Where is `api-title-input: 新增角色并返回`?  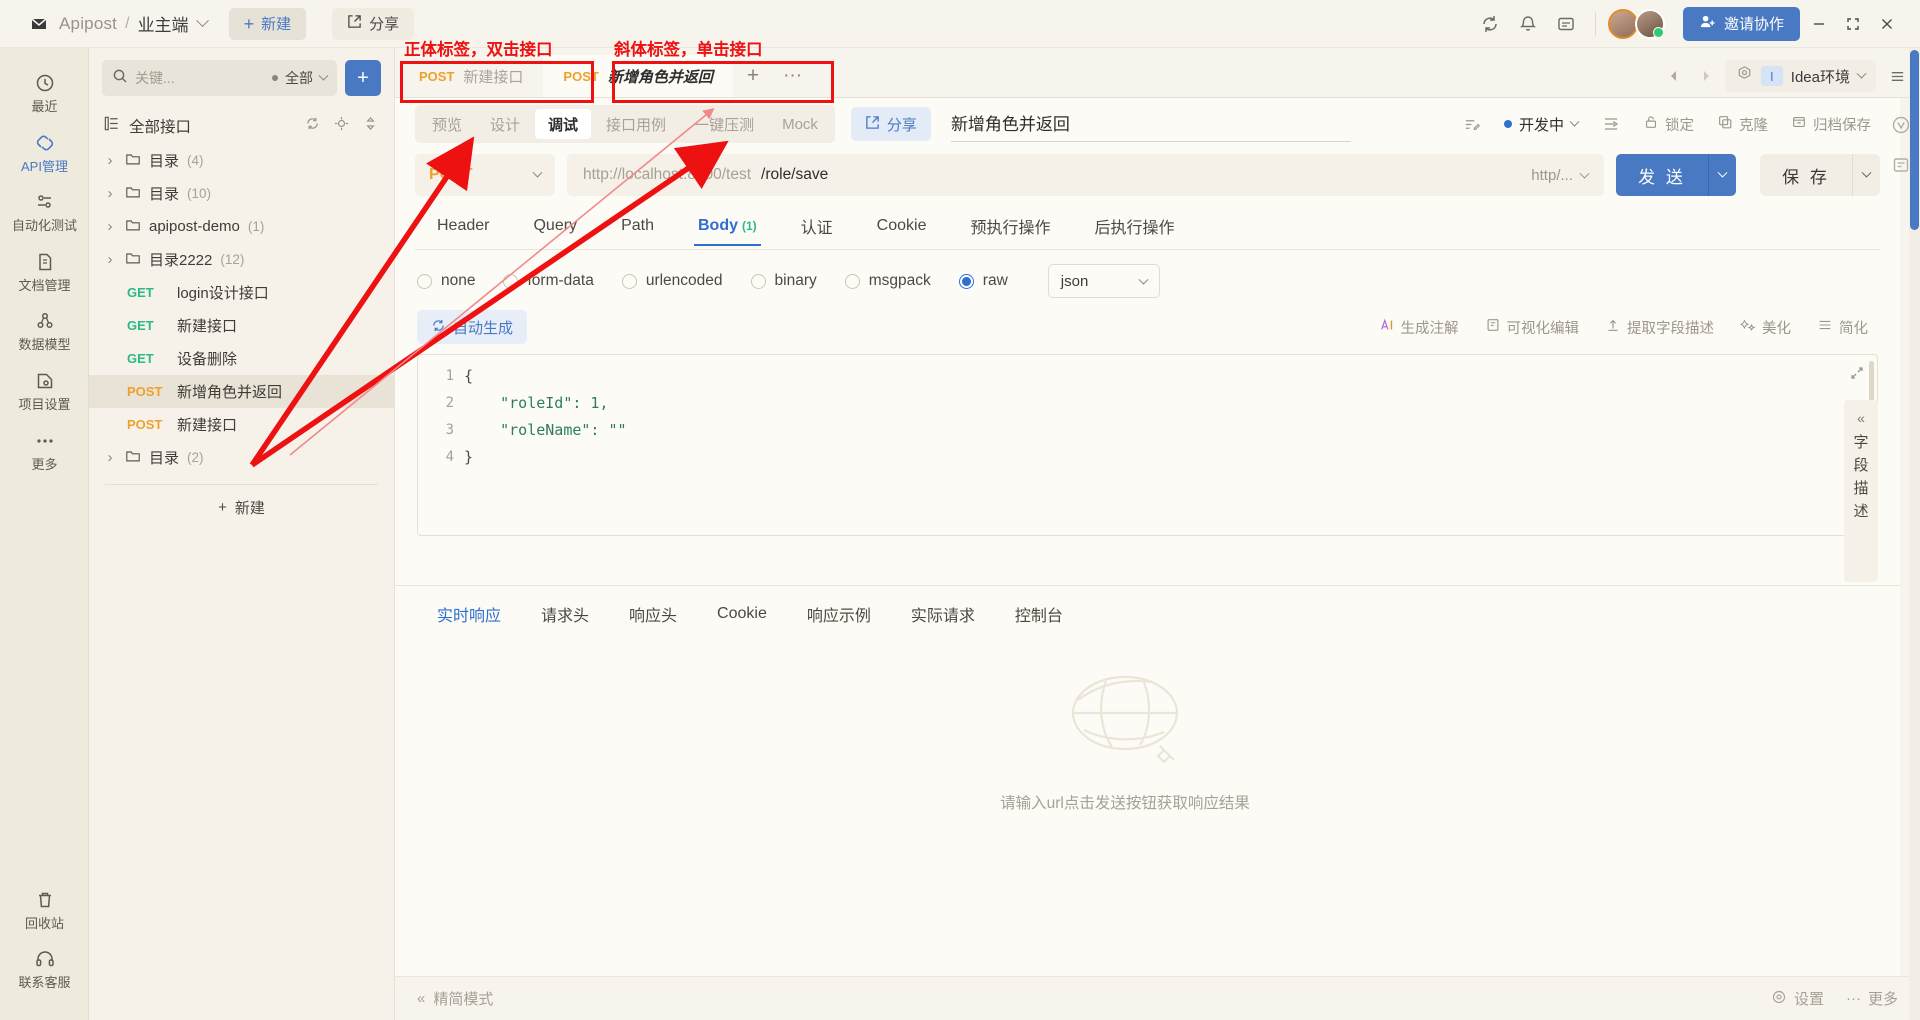
api-title-input: 新增角色并返回 is located at coordinates (1150, 124).